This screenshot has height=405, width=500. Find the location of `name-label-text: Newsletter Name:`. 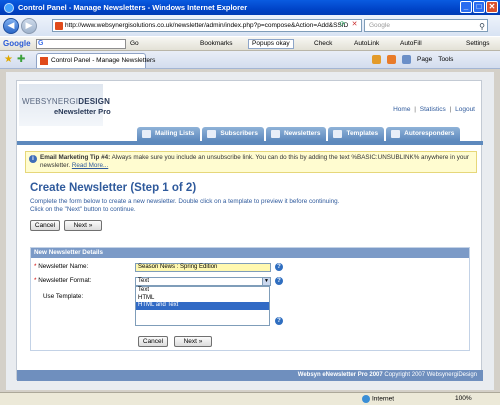

name-label-text: Newsletter Name: is located at coordinates (63, 266).